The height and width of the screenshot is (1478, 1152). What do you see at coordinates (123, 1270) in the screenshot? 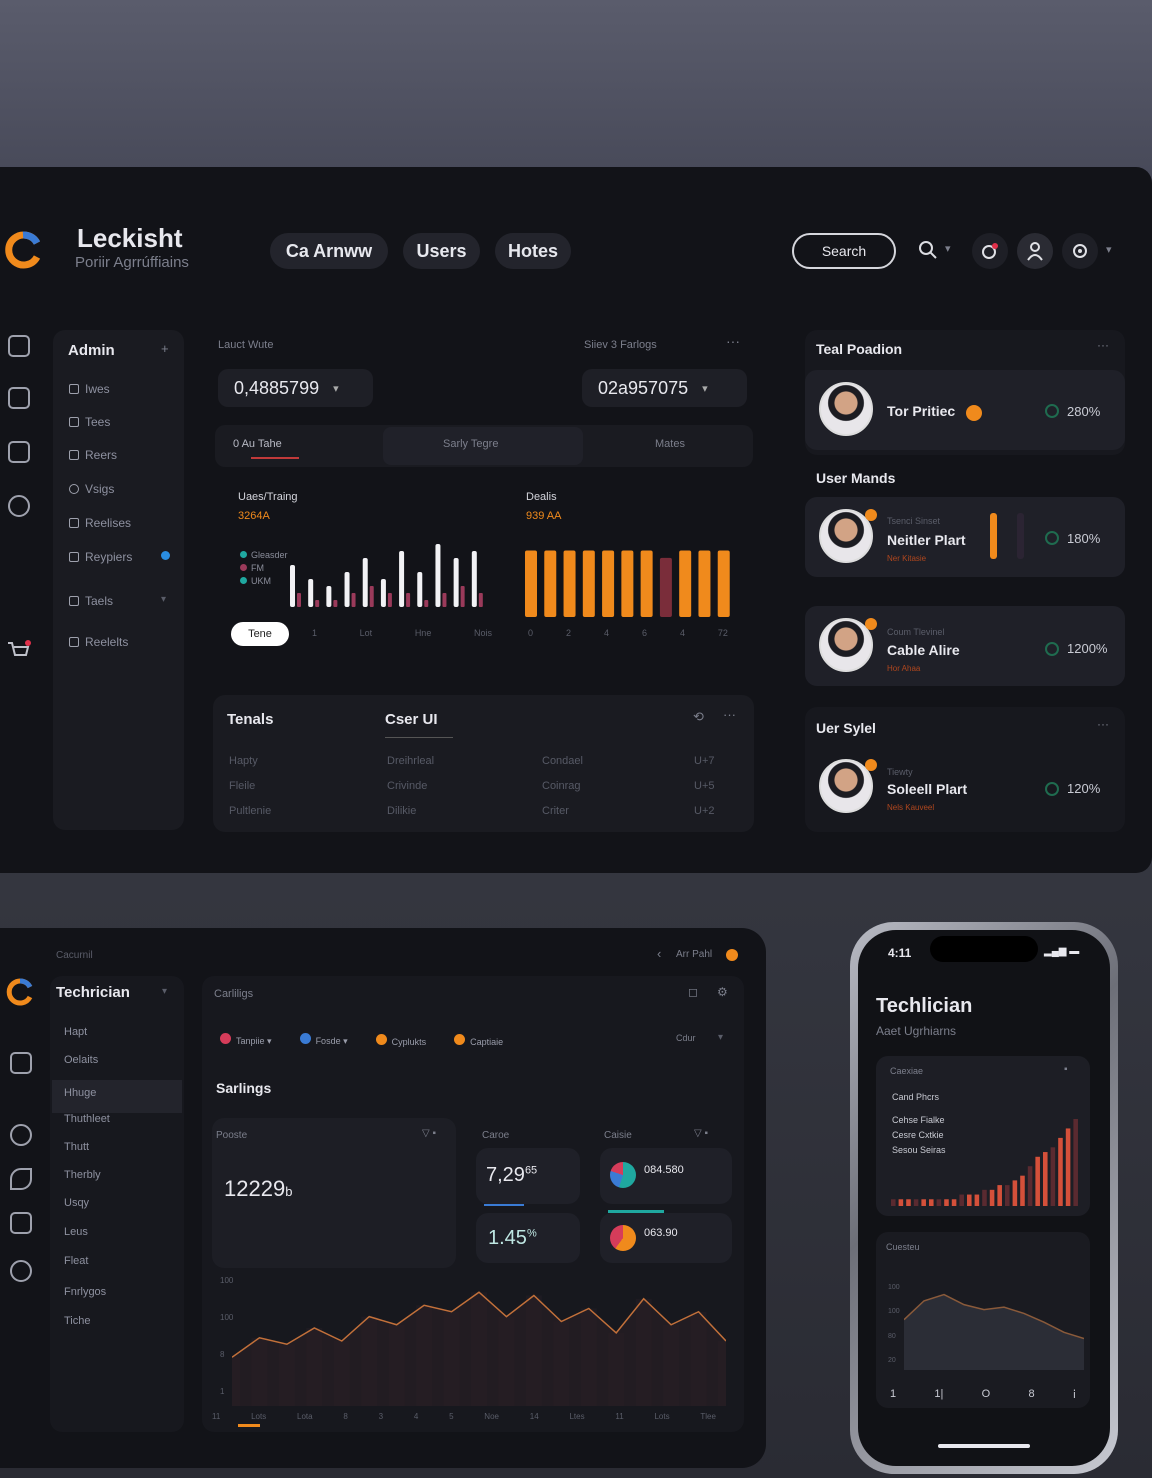
I see `menu-item: Fleat` at bounding box center [123, 1270].